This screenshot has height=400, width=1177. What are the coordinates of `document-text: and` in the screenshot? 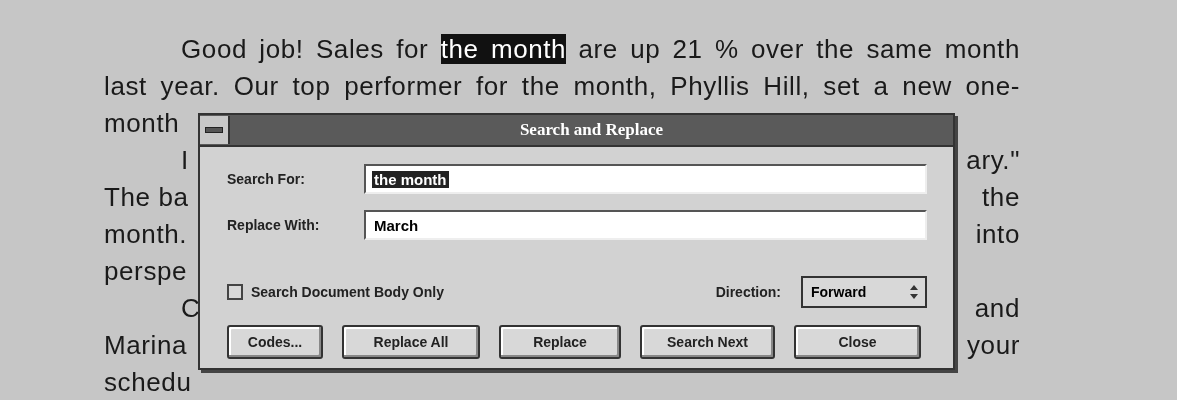 It's located at (997, 308).